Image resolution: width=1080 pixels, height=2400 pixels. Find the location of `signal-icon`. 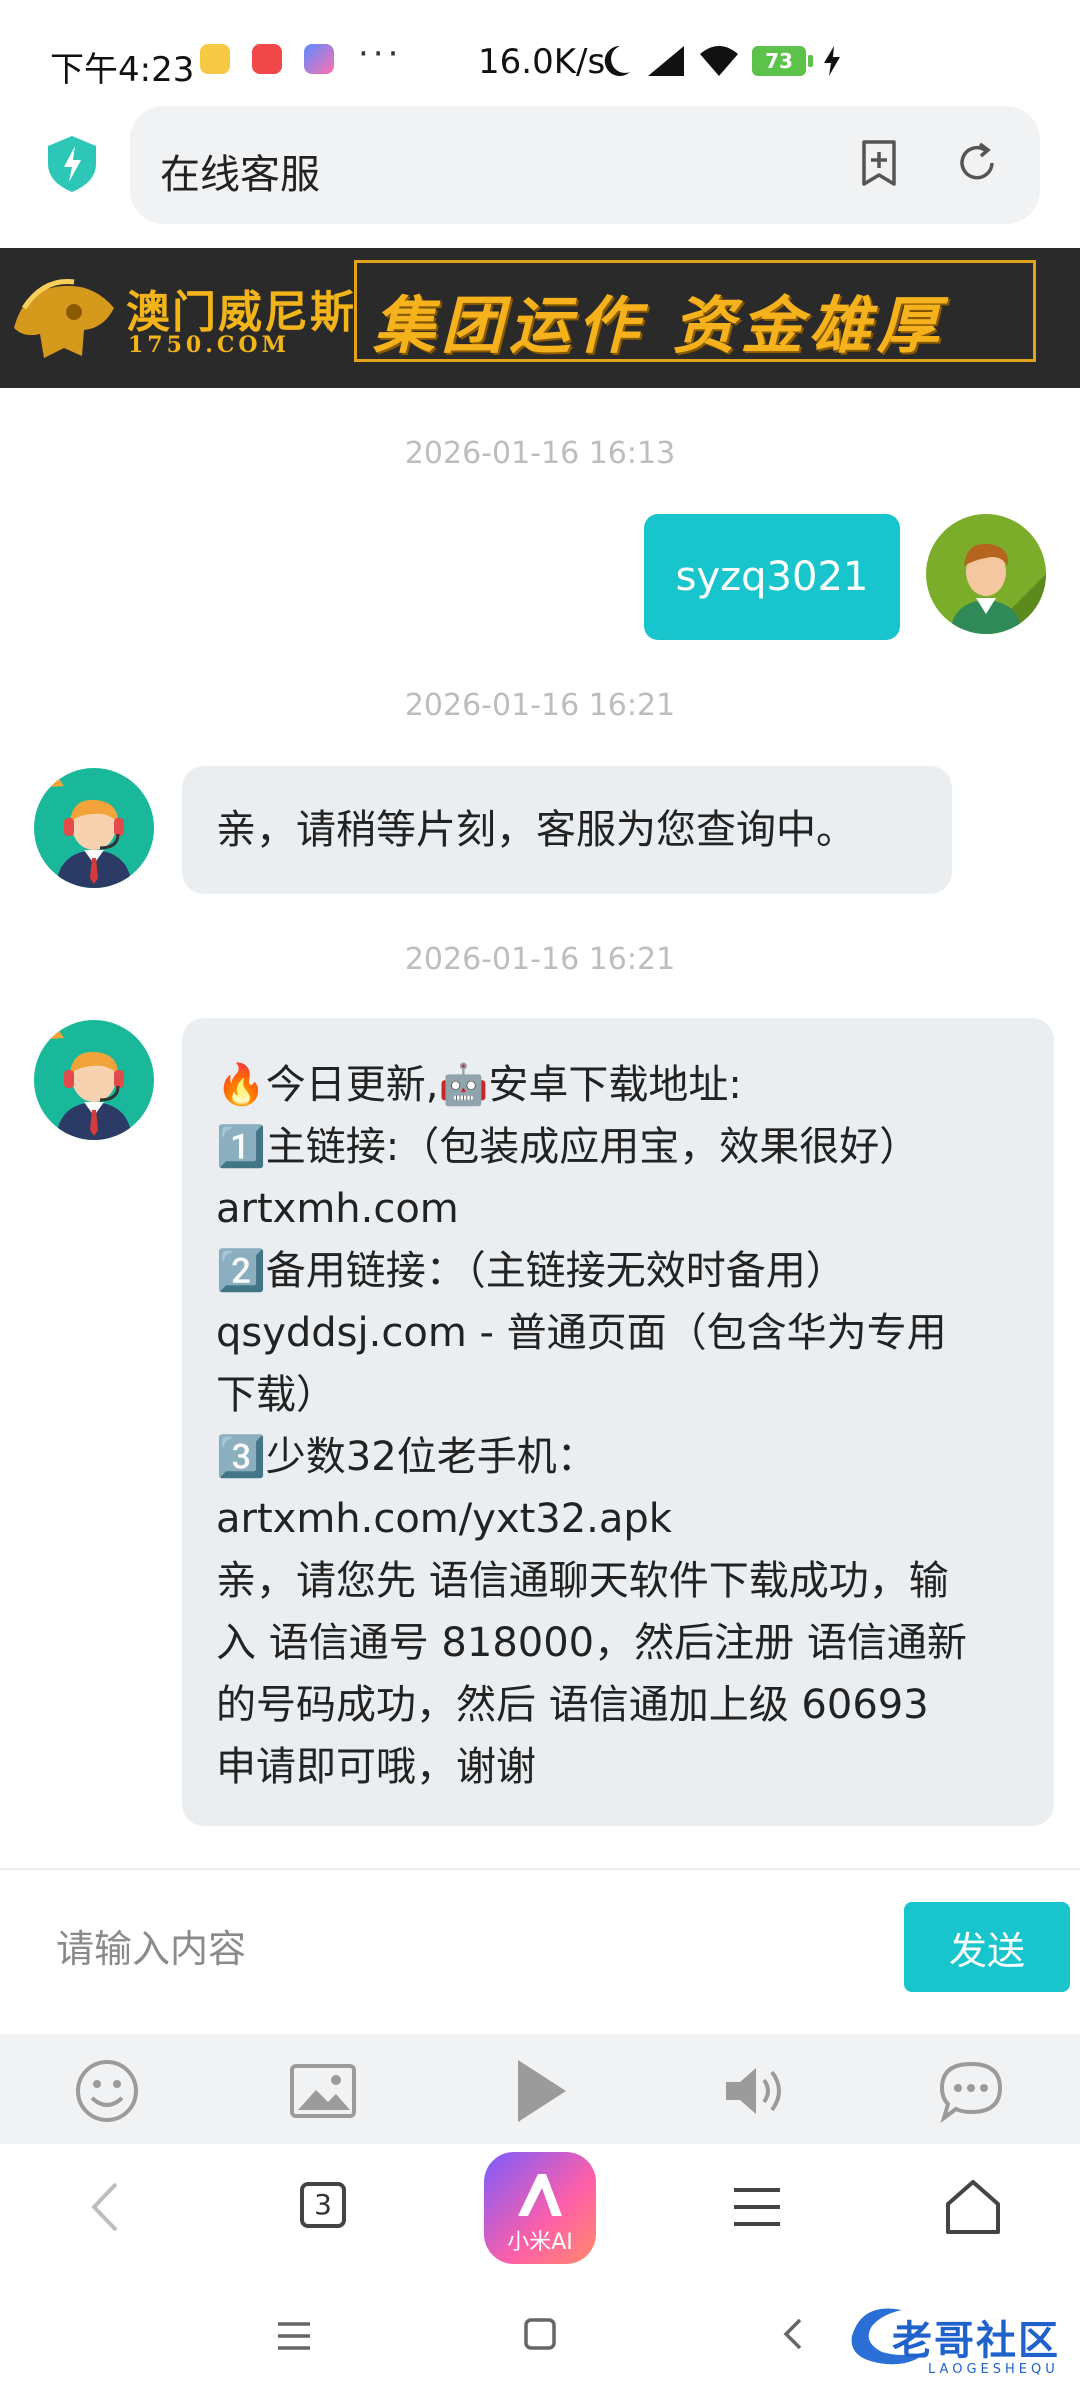

signal-icon is located at coordinates (666, 61).